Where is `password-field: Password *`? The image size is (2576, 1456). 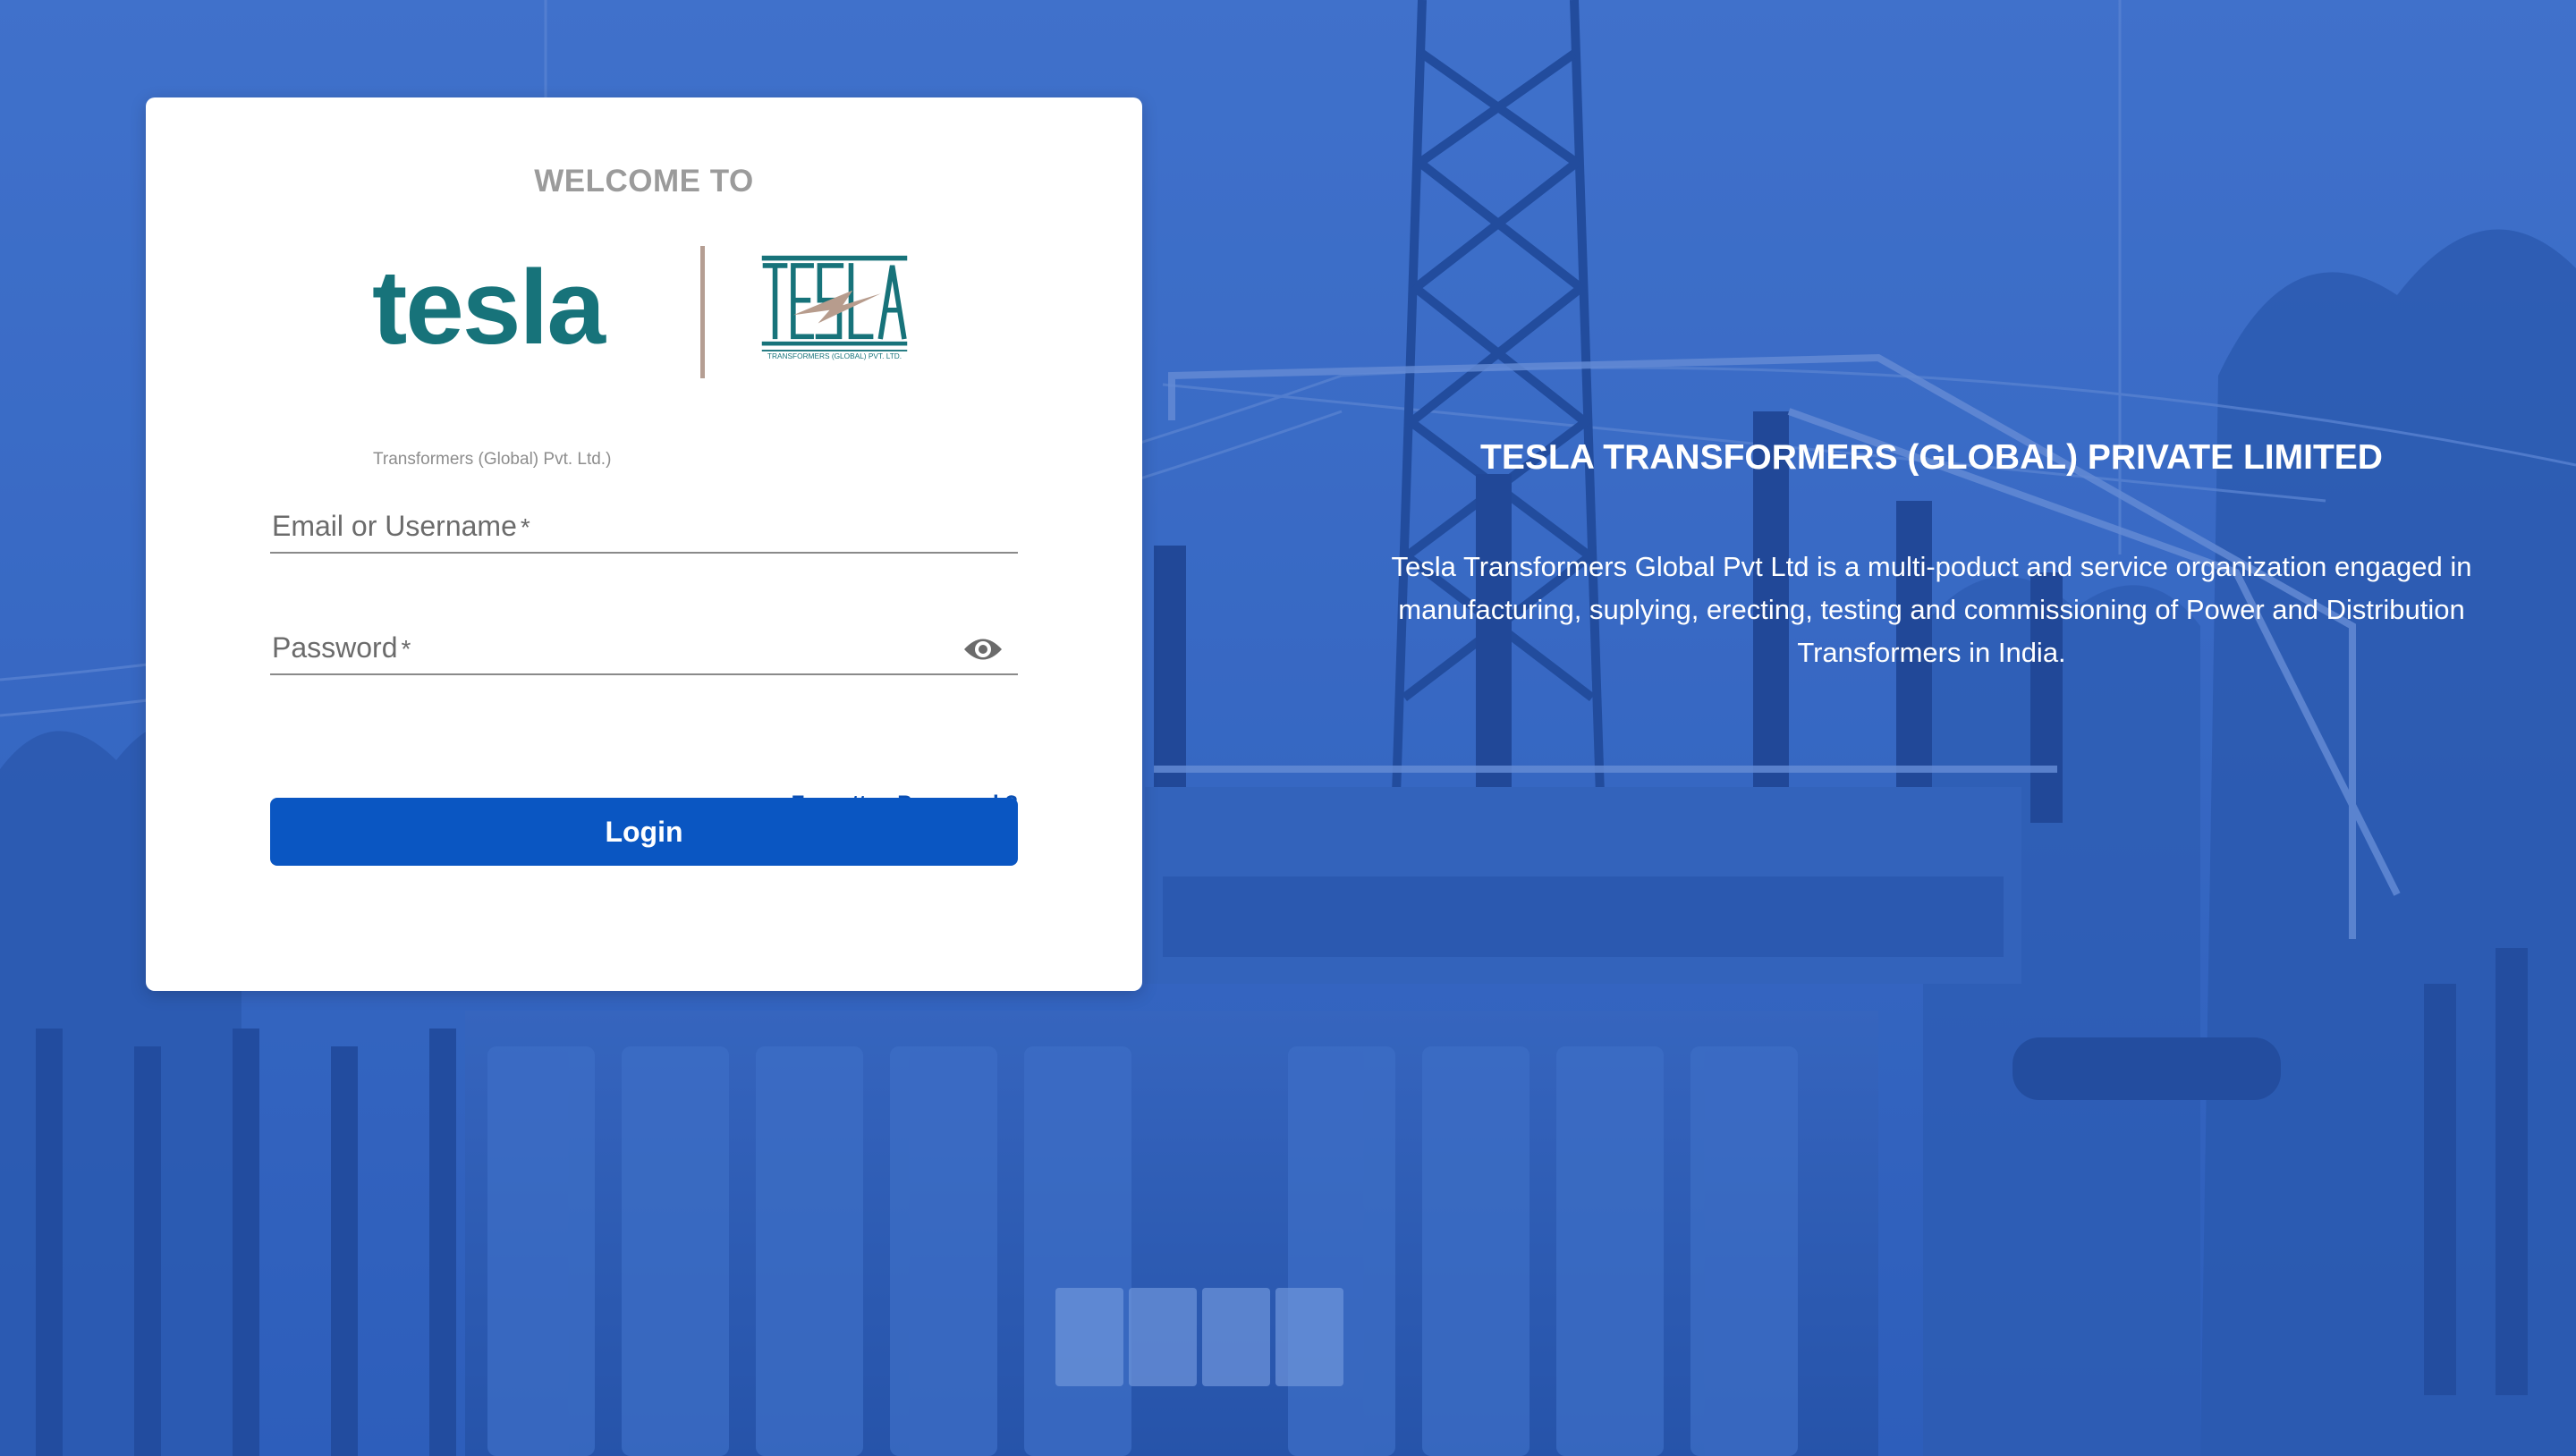
password-field: Password * is located at coordinates (644, 644).